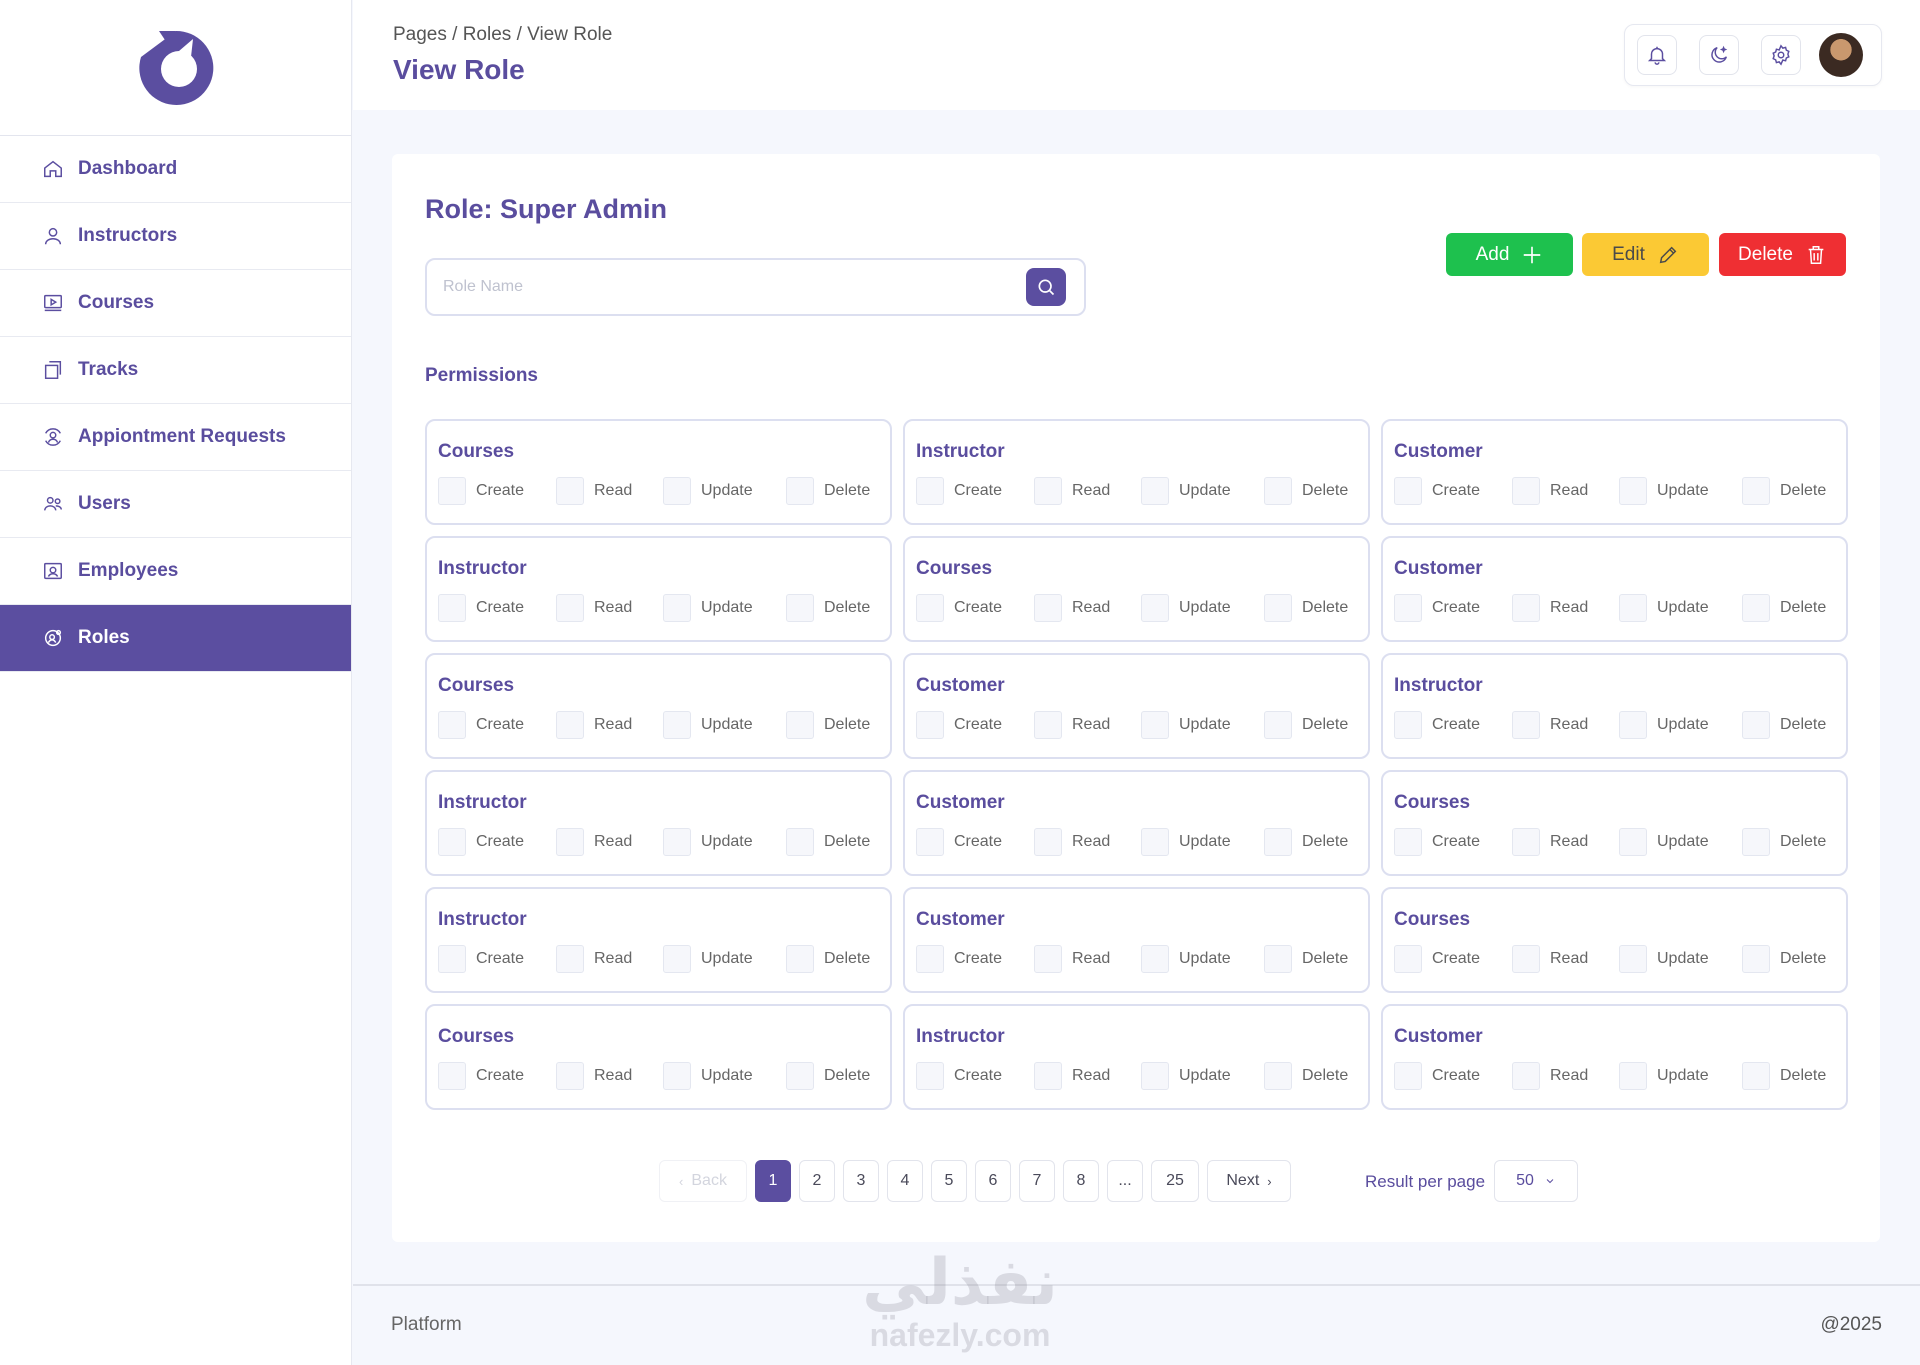 The image size is (1920, 1365). Describe the element at coordinates (703, 1181) in the screenshot. I see `pagination-back: ‹ Back` at that location.